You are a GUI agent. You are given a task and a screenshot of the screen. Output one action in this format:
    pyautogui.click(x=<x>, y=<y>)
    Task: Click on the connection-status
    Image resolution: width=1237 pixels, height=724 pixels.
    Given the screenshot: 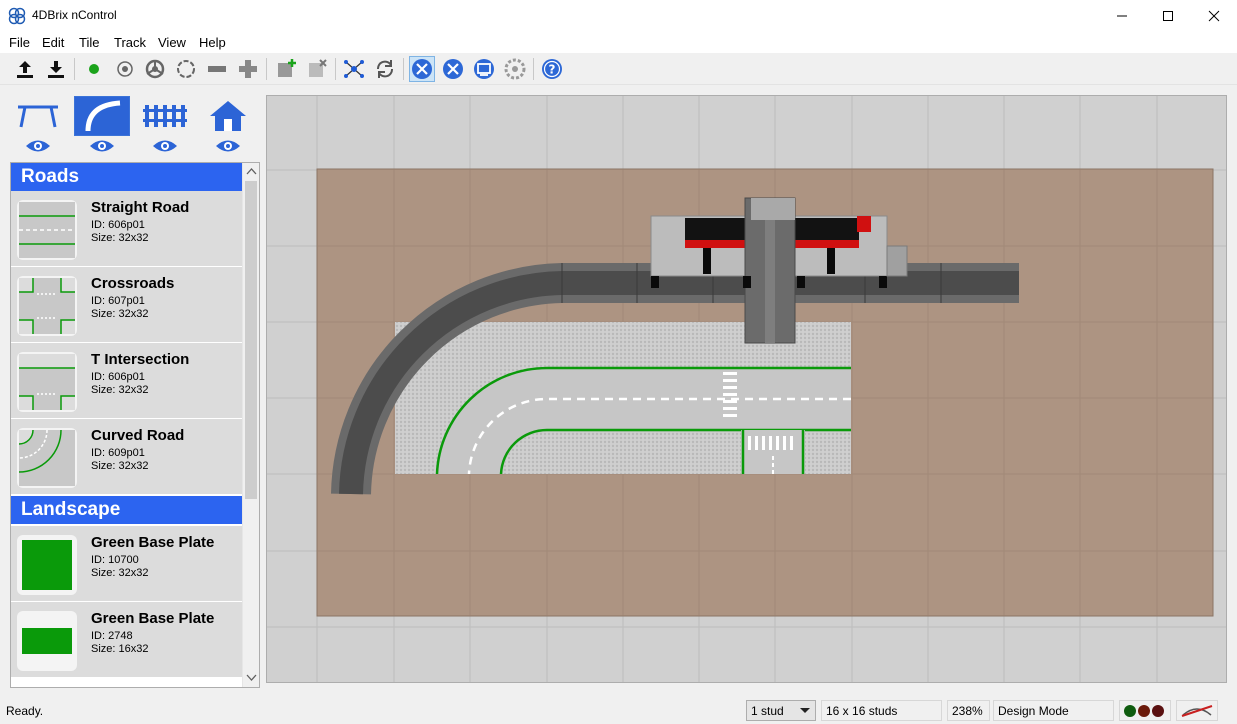 What is the action you would take?
    pyautogui.click(x=1197, y=710)
    